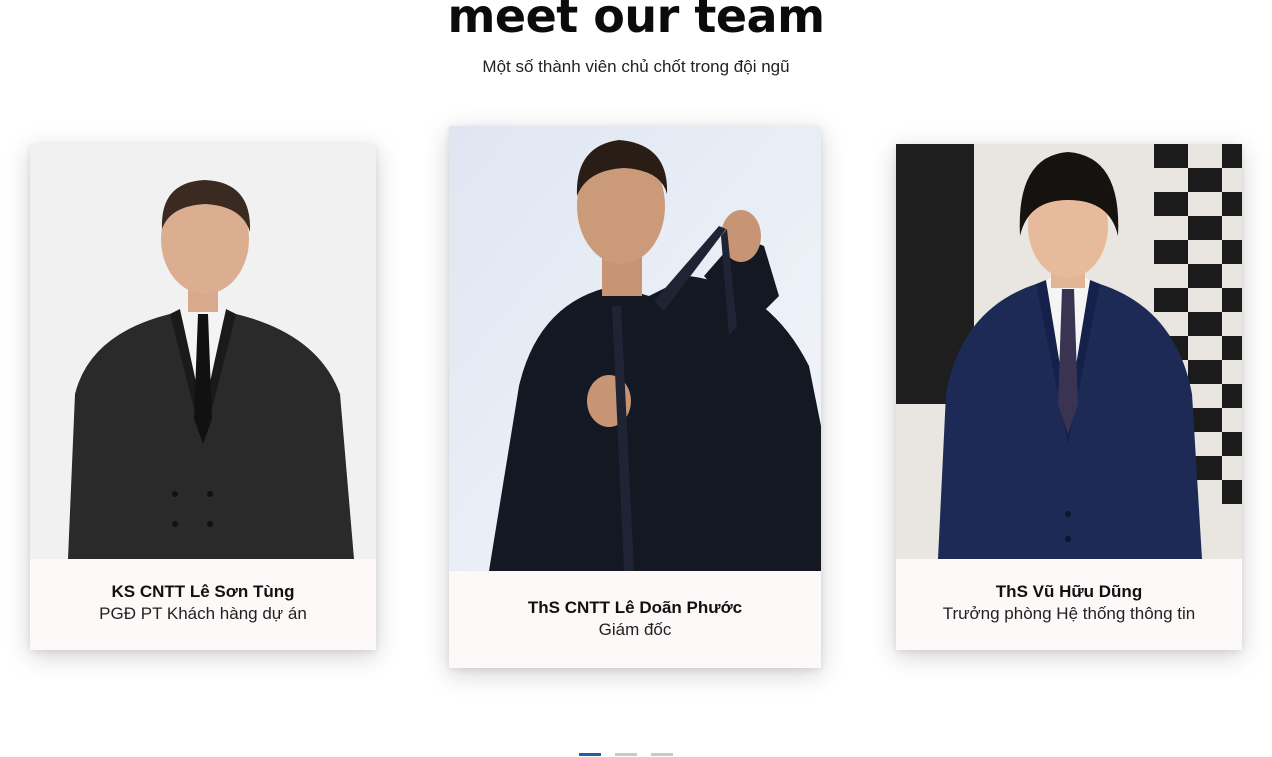 The width and height of the screenshot is (1272, 757). I want to click on section-title: meet our team, so click(636, 21).